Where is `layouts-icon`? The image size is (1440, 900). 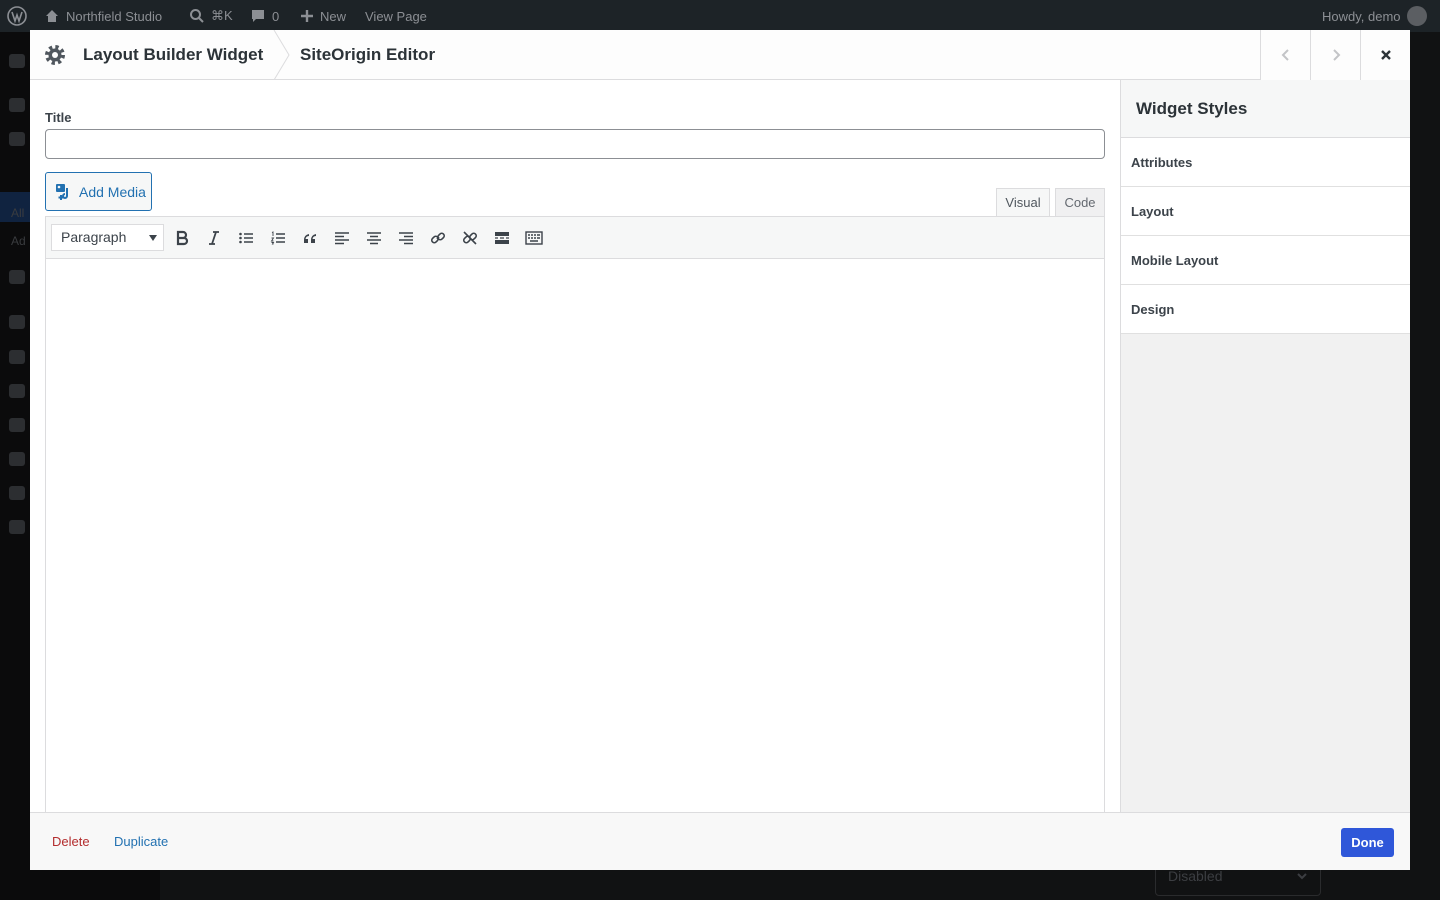 layouts-icon is located at coordinates (17, 391).